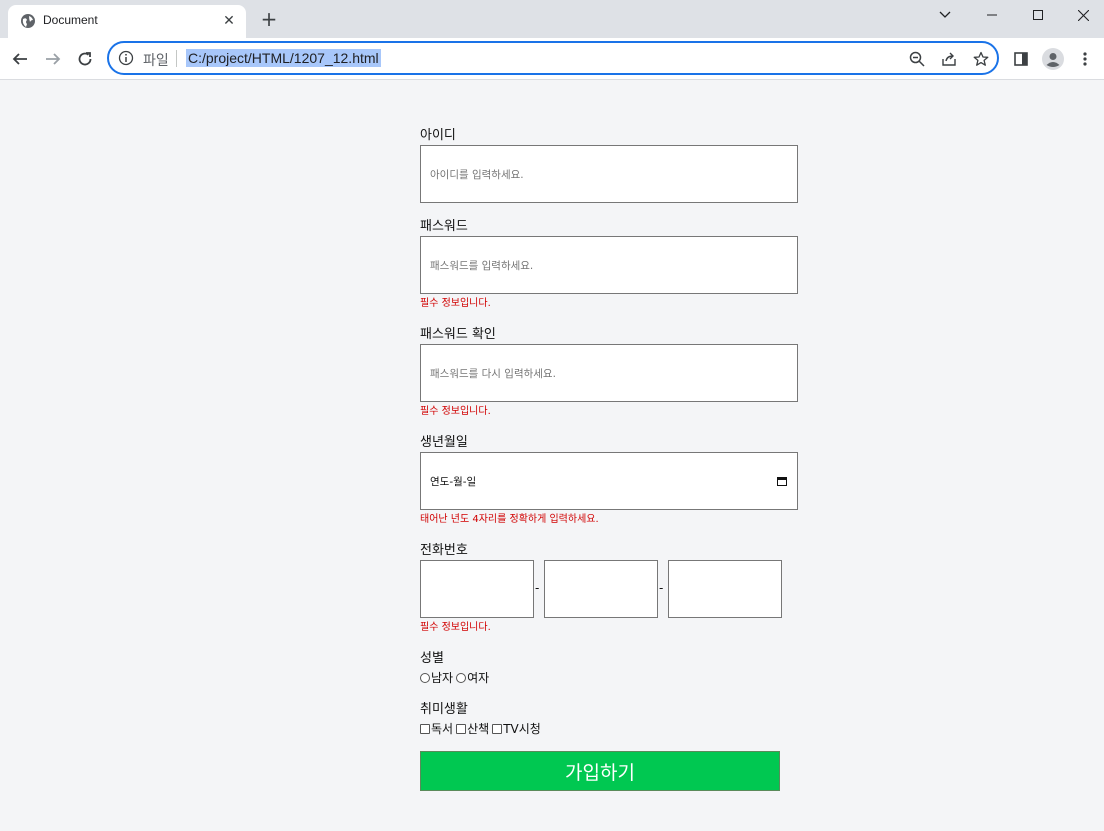 This screenshot has width=1104, height=831. What do you see at coordinates (425, 677) in the screenshot?
I see `gender-radio-male` at bounding box center [425, 677].